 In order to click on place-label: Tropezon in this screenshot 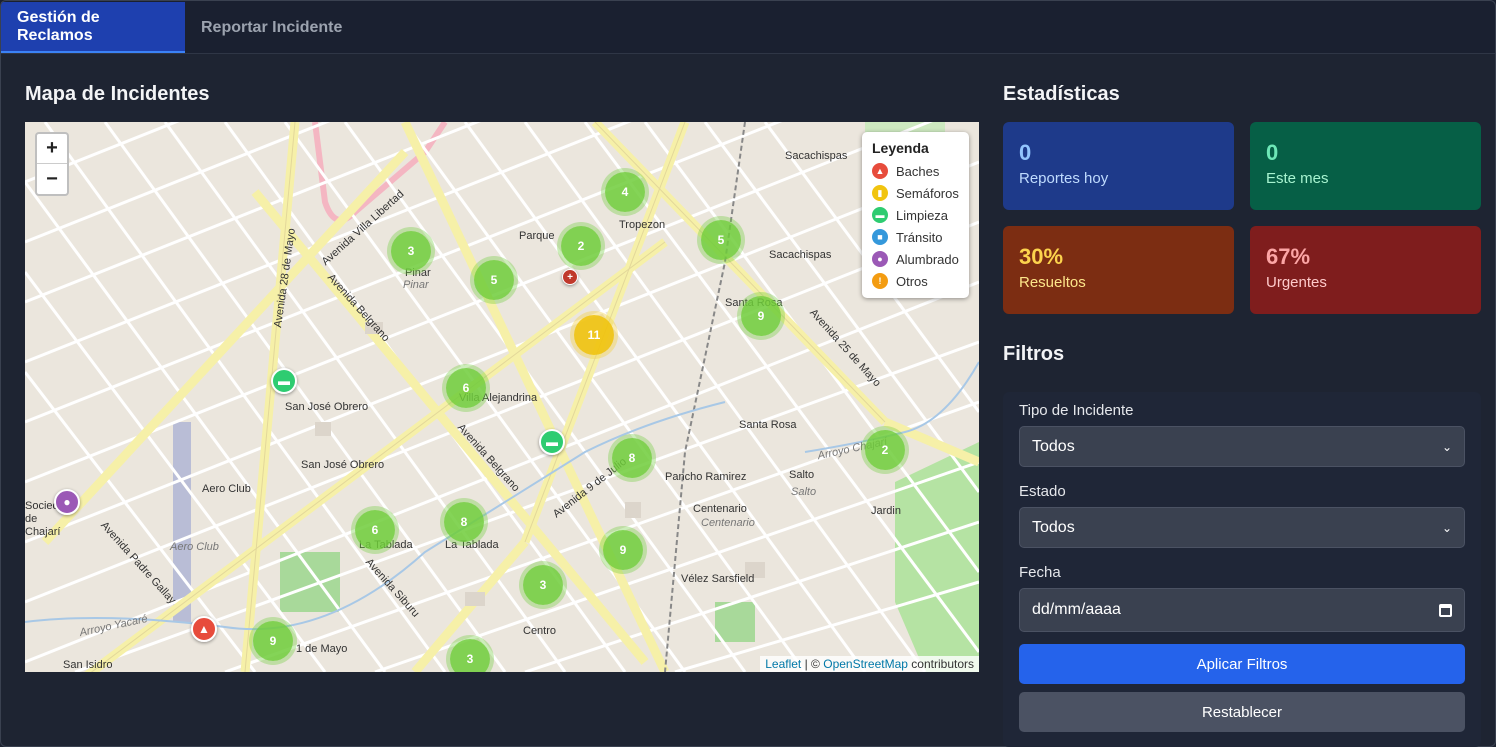, I will do `click(642, 225)`.